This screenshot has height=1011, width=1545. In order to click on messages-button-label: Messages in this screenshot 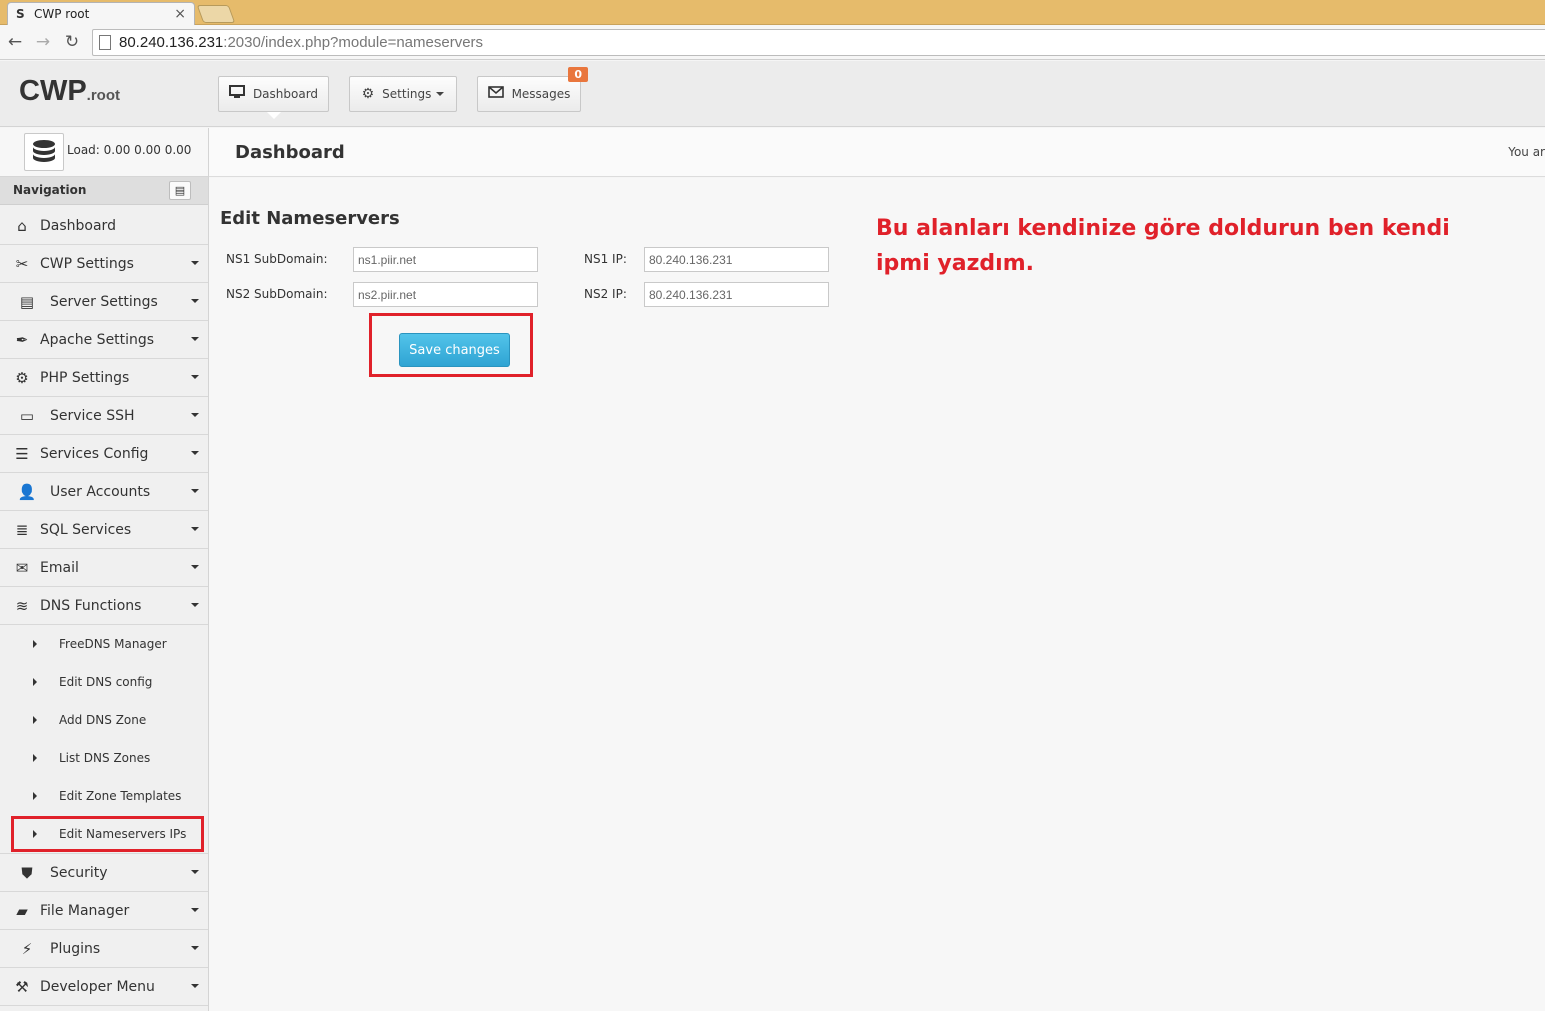, I will do `click(541, 94)`.